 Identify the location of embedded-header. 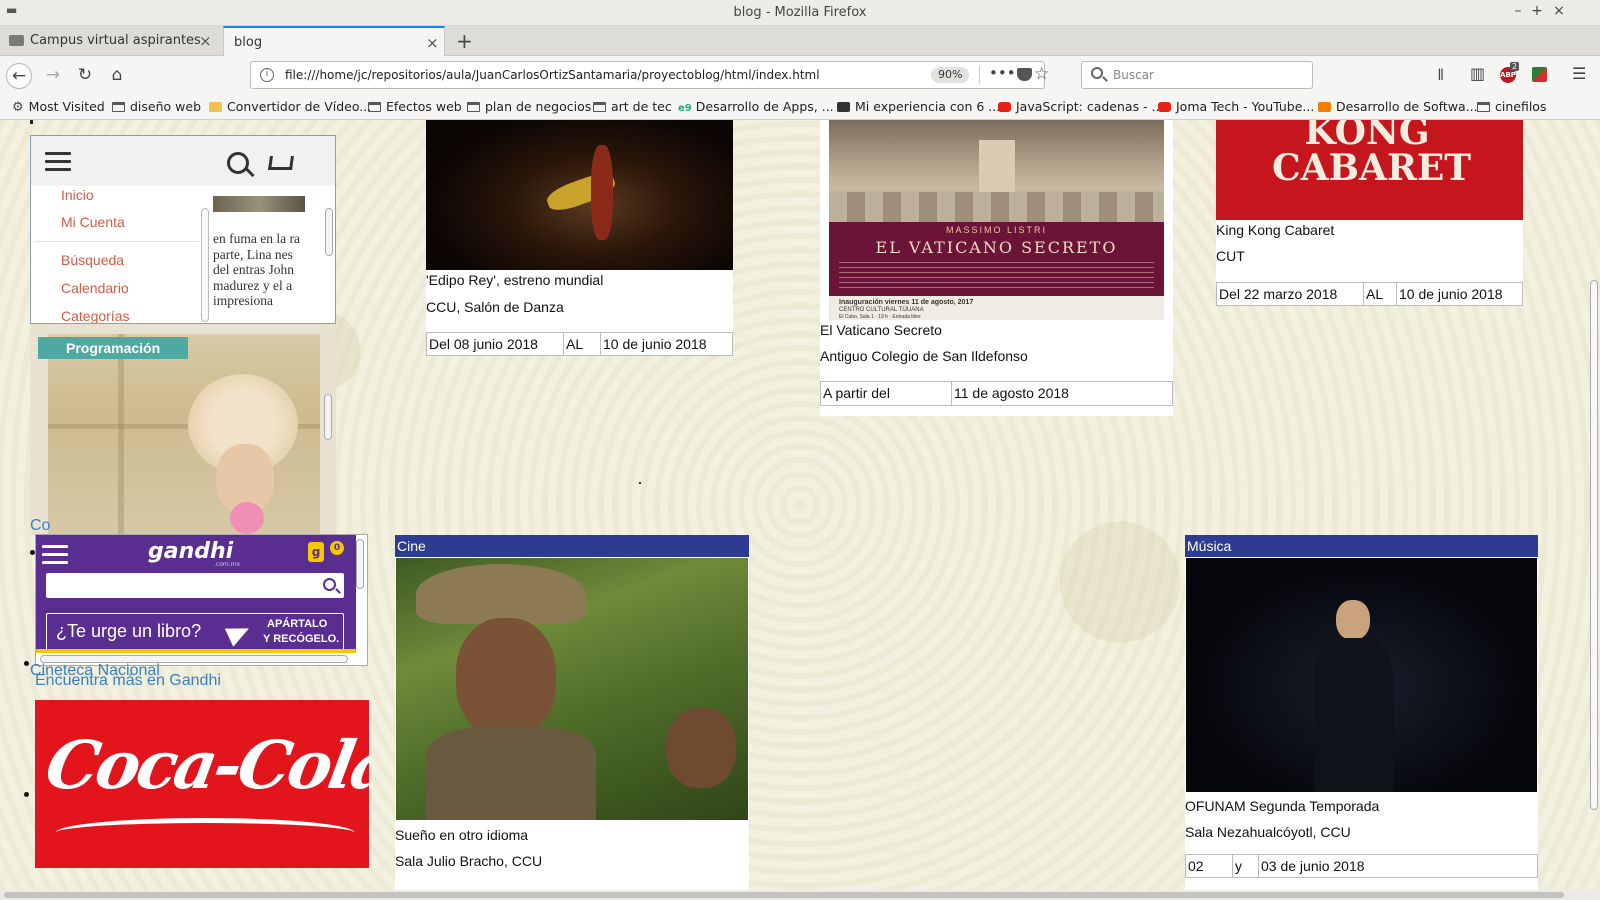
(183, 161).